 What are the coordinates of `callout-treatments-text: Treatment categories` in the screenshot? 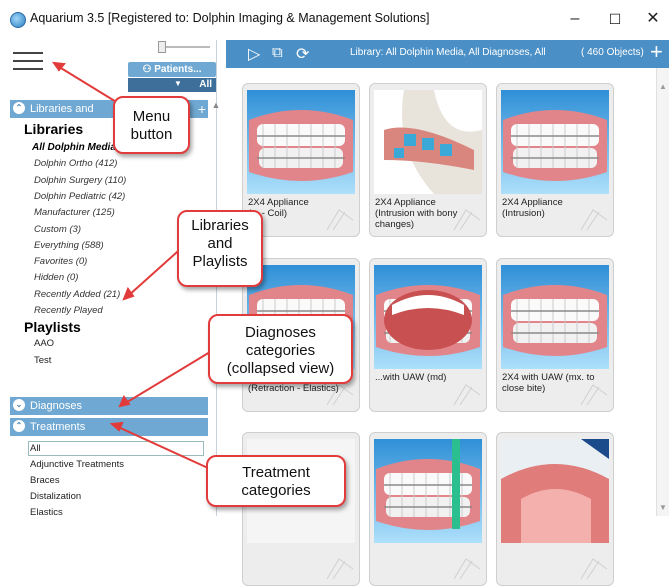 It's located at (276, 481).